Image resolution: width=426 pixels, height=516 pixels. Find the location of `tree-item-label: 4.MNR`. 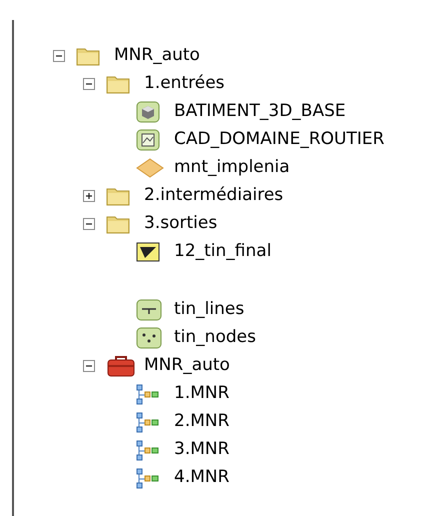

tree-item-label: 4.MNR is located at coordinates (202, 478).